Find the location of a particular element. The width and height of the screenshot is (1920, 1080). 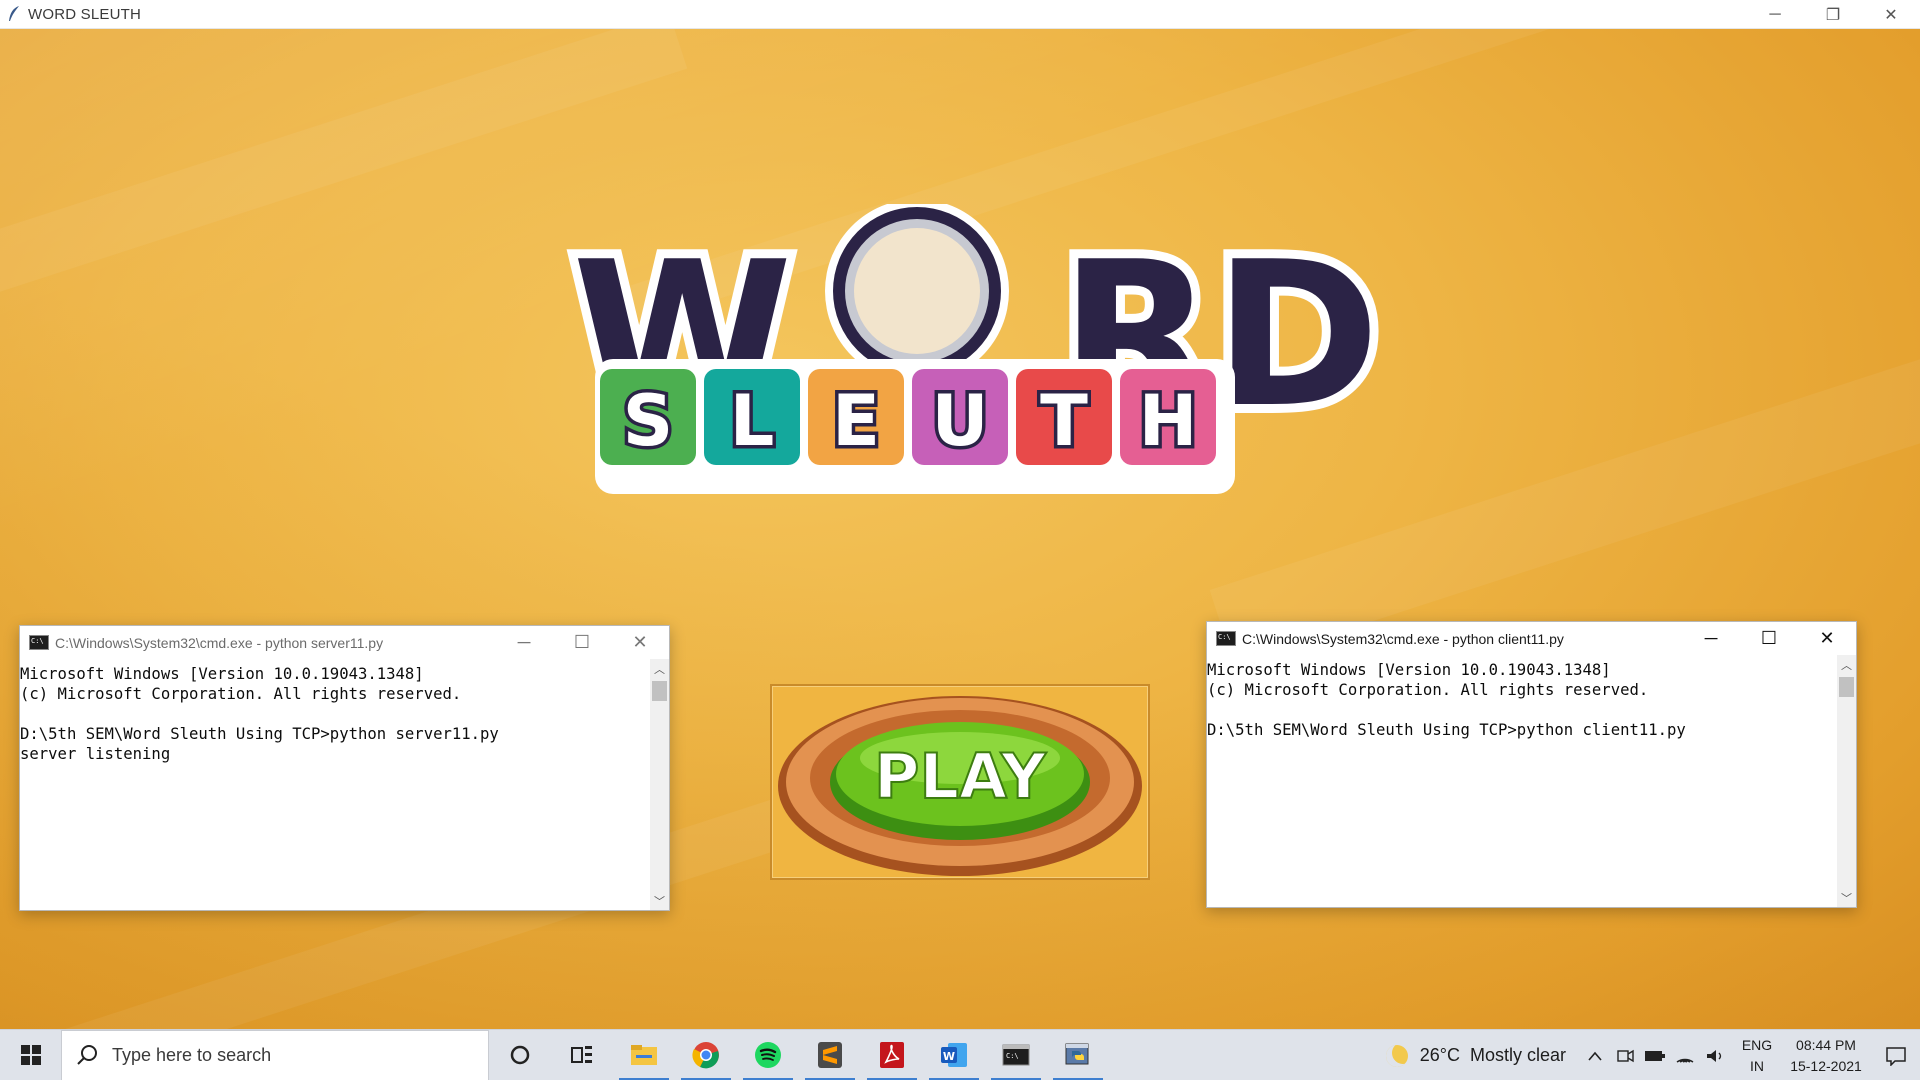

battery-icon is located at coordinates (1655, 1055).